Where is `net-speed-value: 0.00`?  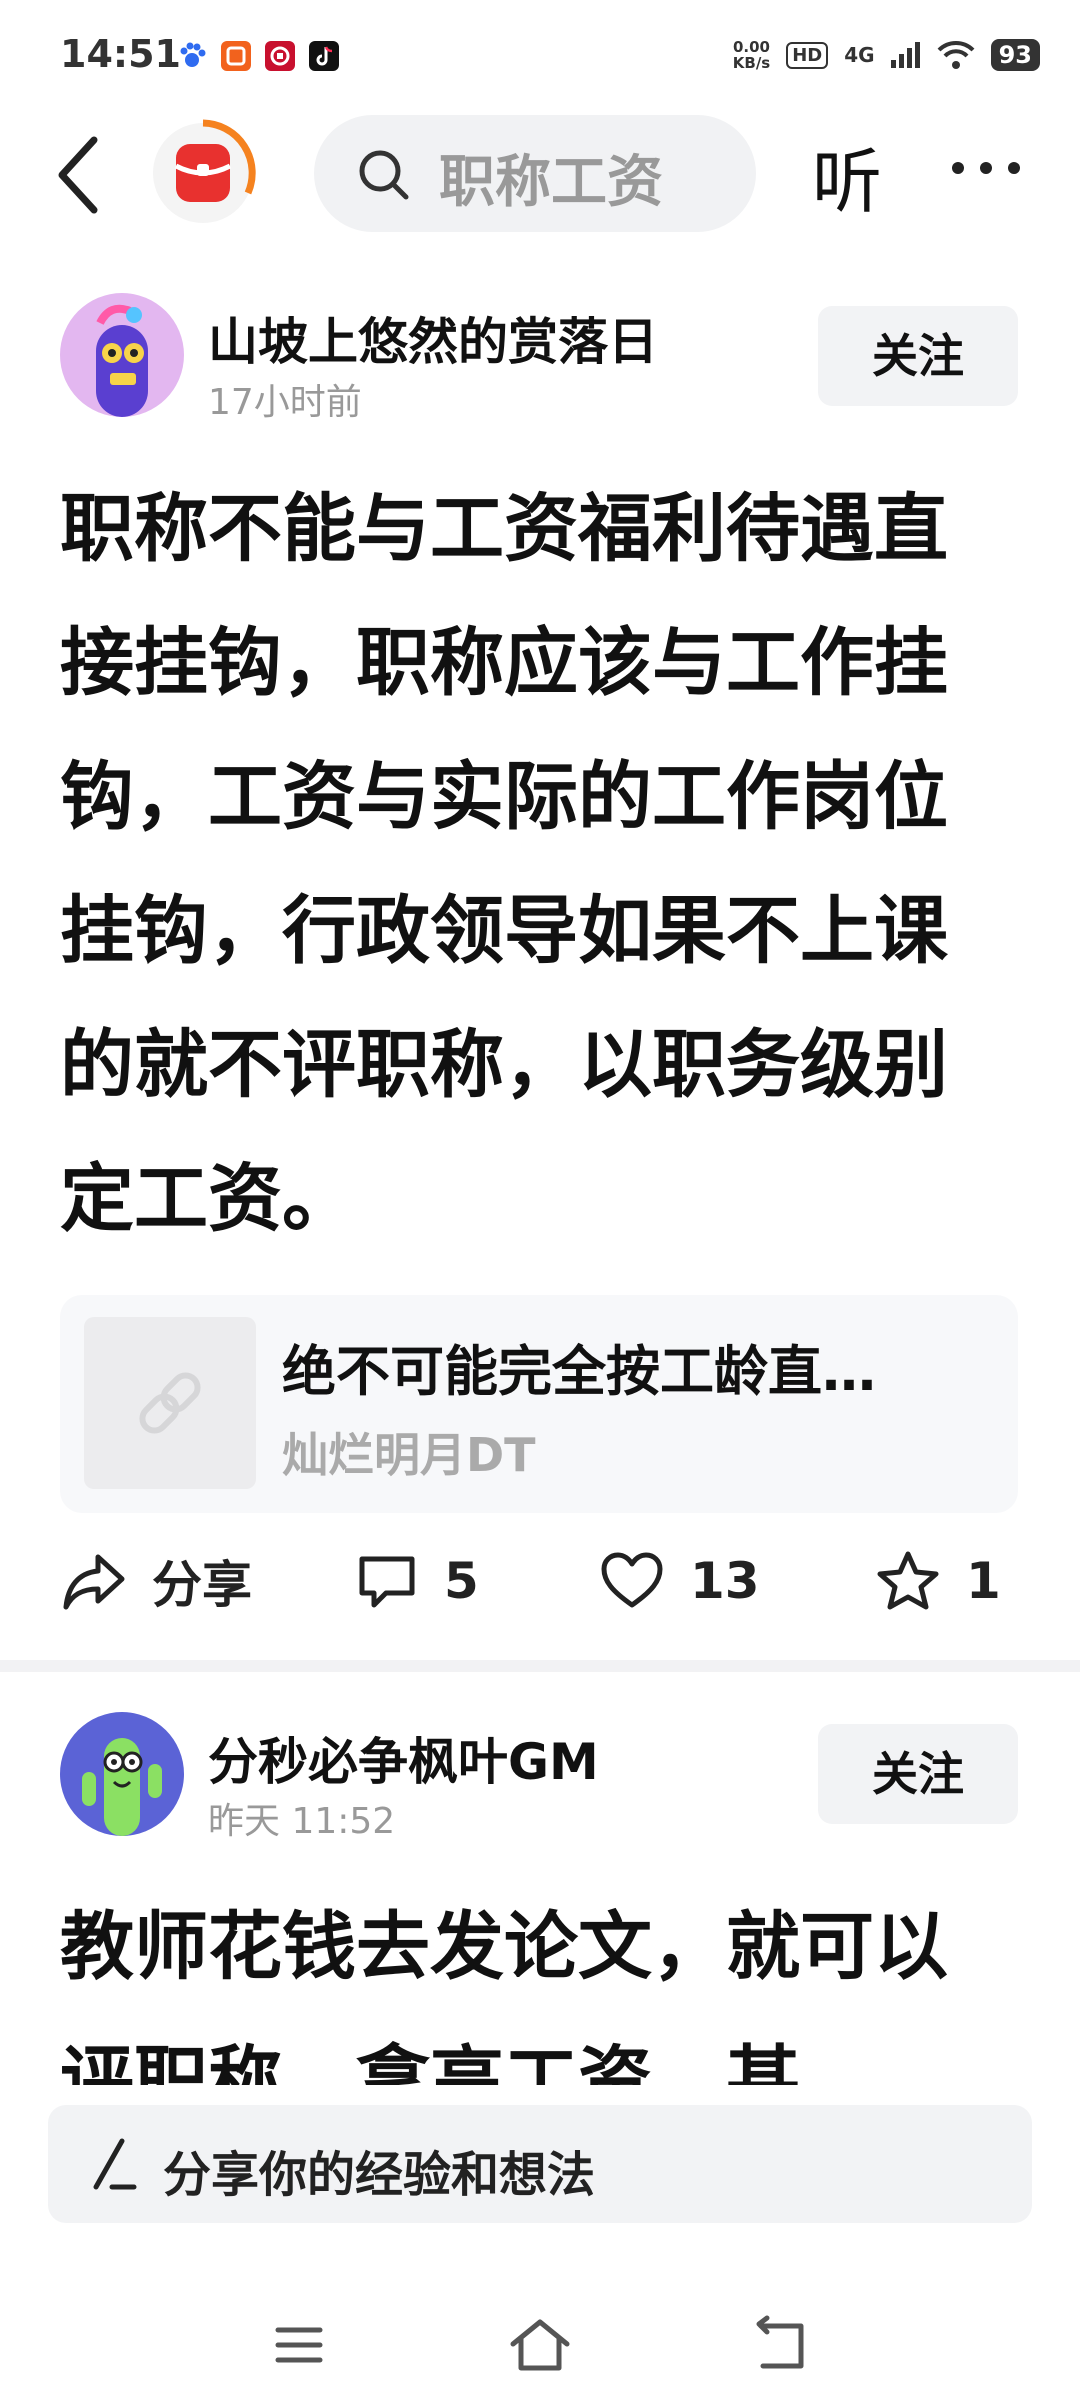
net-speed-value: 0.00 is located at coordinates (751, 47).